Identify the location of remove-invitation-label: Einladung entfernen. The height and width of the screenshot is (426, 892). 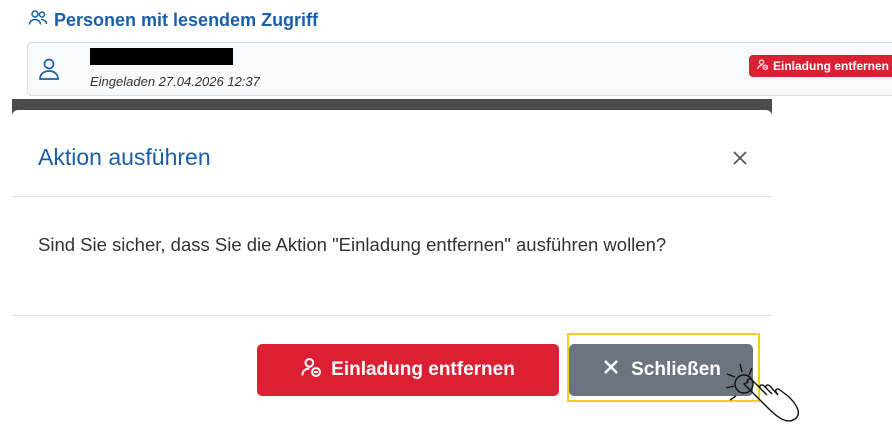
(423, 369).